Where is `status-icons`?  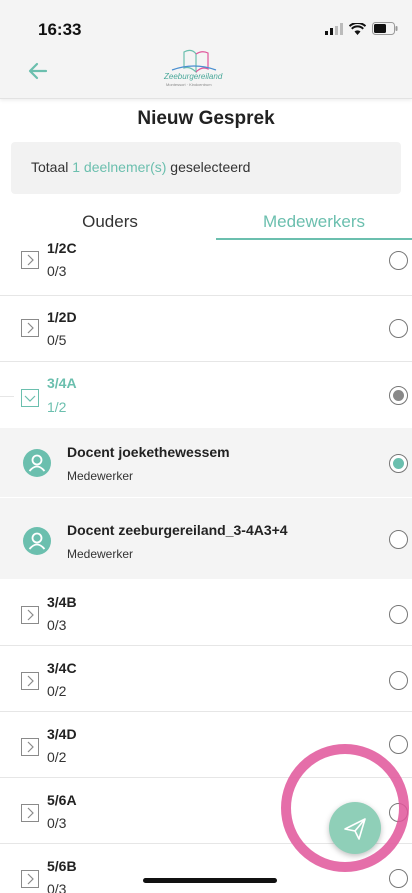 status-icons is located at coordinates (361, 28).